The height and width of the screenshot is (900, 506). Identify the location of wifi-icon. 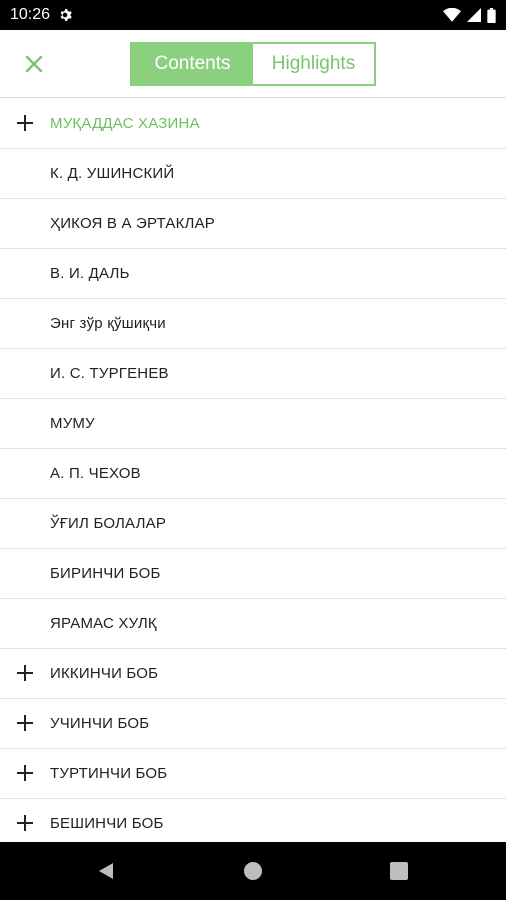
(452, 15).